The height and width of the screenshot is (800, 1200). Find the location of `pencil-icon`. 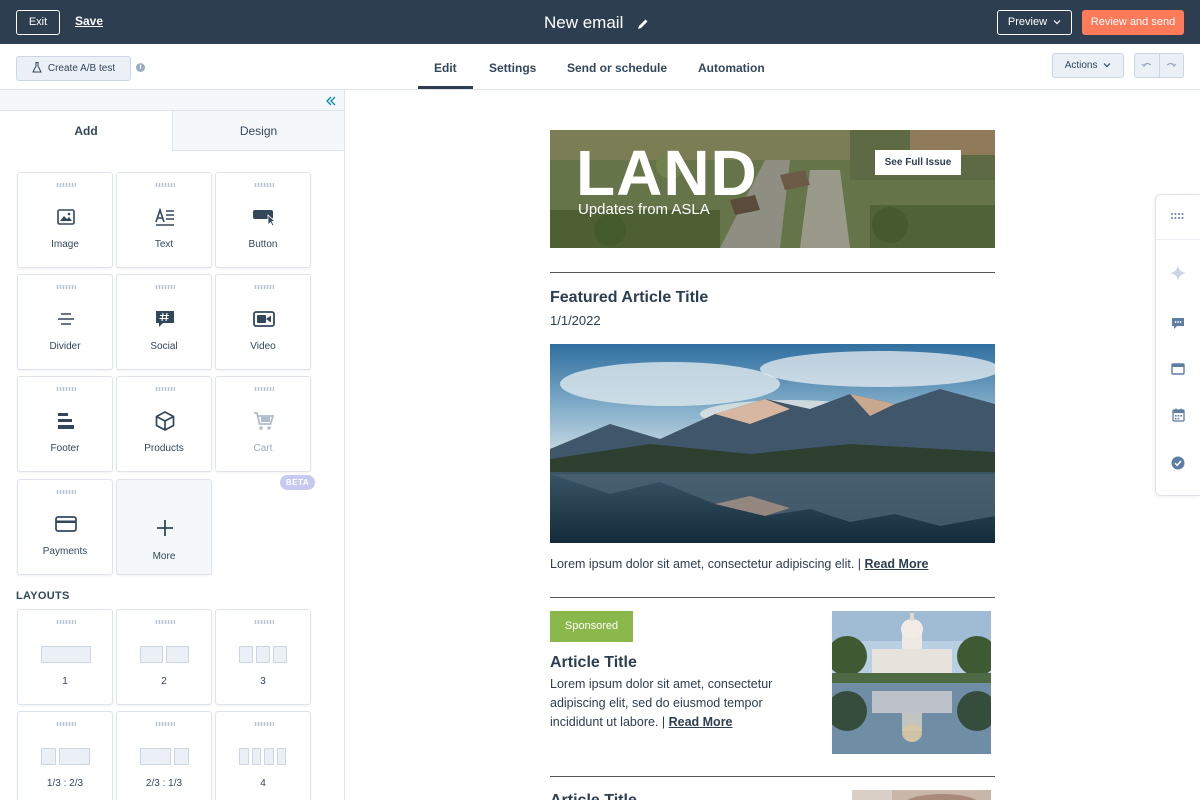

pencil-icon is located at coordinates (643, 23).